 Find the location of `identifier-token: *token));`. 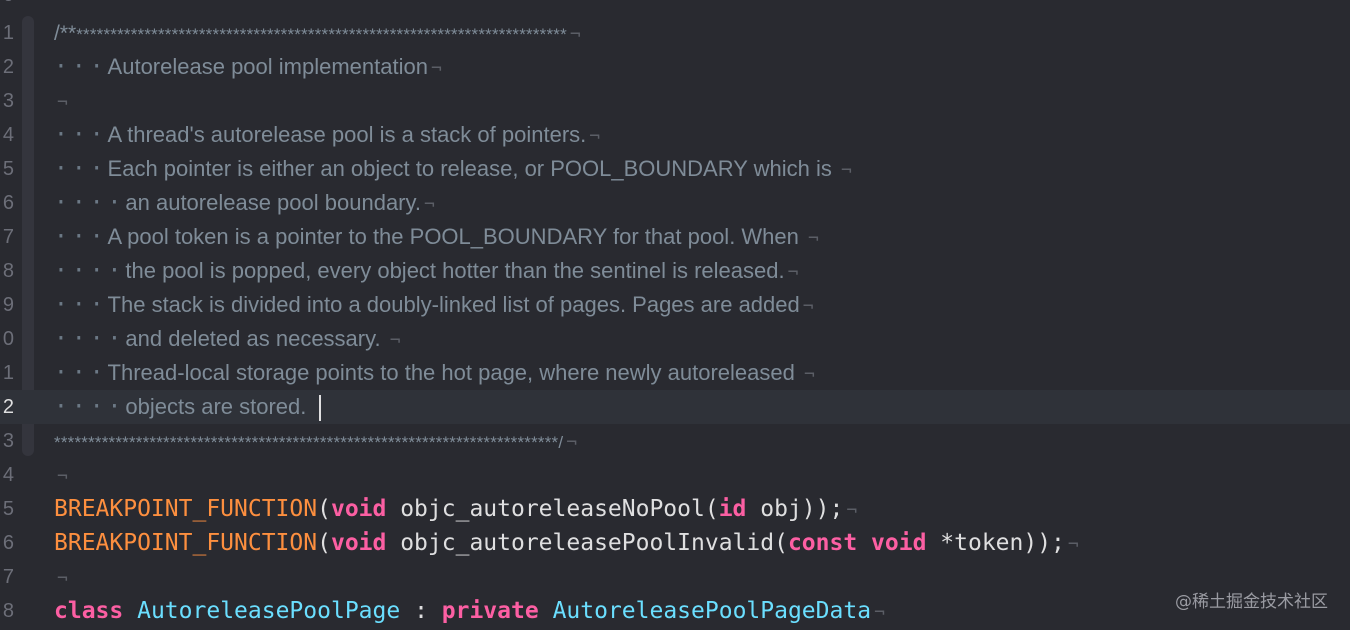

identifier-token: *token)); is located at coordinates (995, 543).